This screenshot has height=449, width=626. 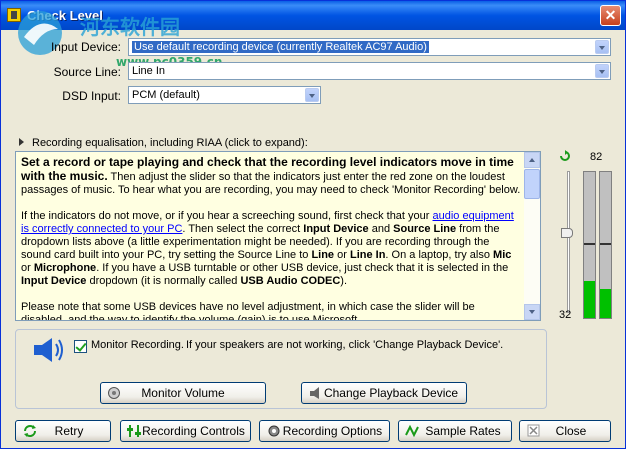 I want to click on dsd-input-select: PCM (default), so click(x=224, y=95).